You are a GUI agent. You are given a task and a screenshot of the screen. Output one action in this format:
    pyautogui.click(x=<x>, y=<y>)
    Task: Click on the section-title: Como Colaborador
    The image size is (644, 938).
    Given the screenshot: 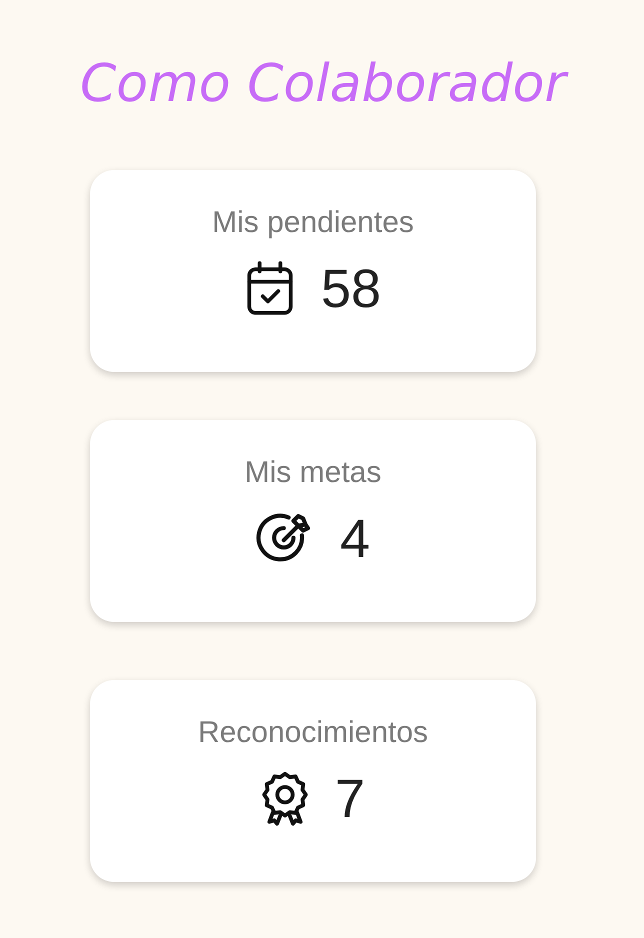 What is the action you would take?
    pyautogui.click(x=283, y=62)
    